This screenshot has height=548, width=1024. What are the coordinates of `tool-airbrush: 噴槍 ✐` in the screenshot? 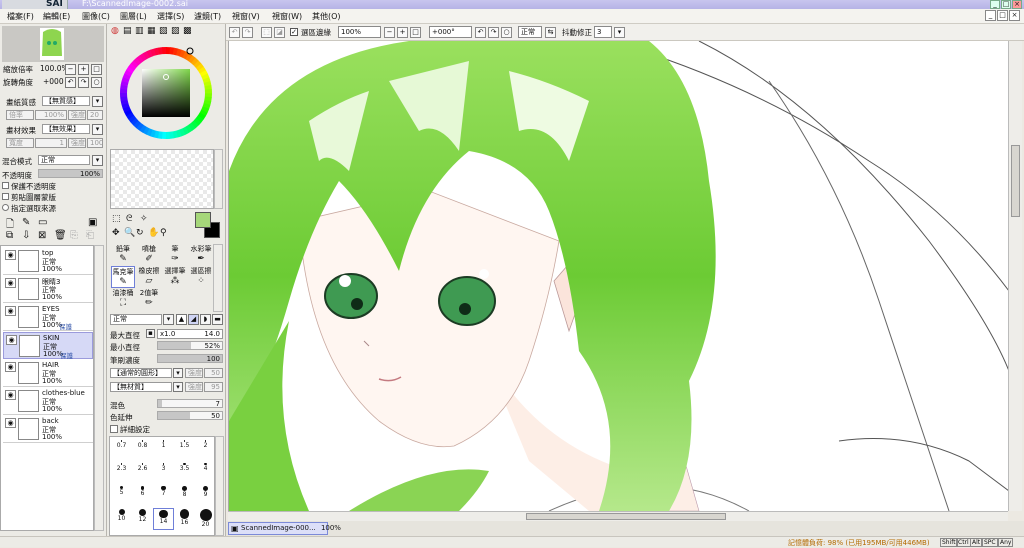 It's located at (149, 255).